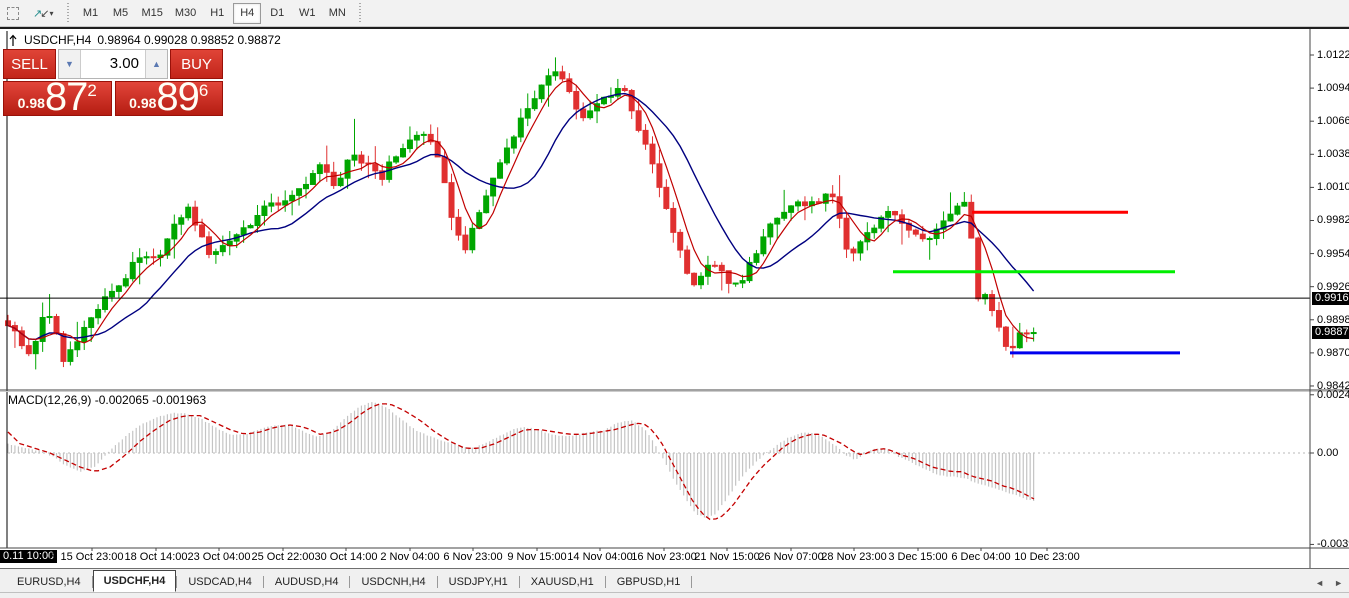 The image size is (1349, 598). What do you see at coordinates (49, 582) in the screenshot?
I see `tab-eurusd-h4: EURUSD,H4` at bounding box center [49, 582].